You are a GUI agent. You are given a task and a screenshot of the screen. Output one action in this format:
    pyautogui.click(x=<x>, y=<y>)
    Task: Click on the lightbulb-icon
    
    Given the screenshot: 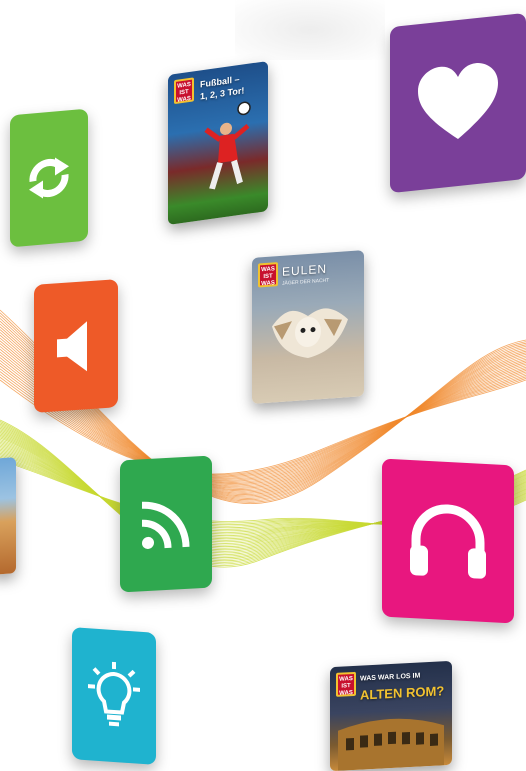 What is the action you would take?
    pyautogui.click(x=114, y=696)
    